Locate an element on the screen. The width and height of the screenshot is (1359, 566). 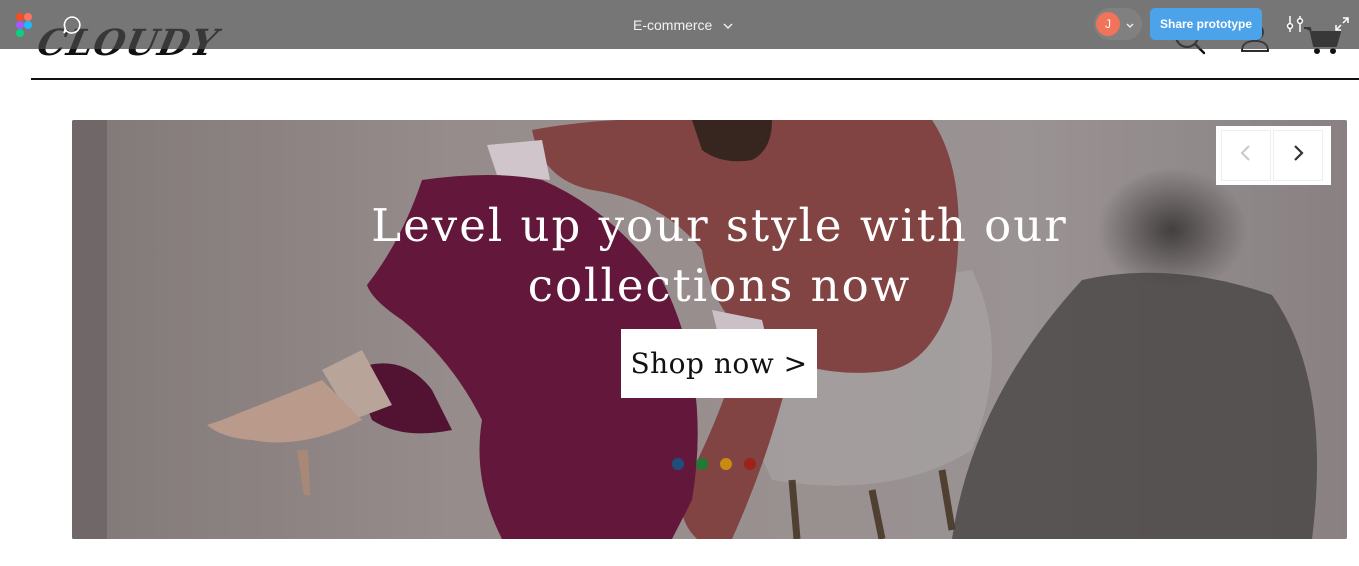
comment-icon is located at coordinates (72, 25).